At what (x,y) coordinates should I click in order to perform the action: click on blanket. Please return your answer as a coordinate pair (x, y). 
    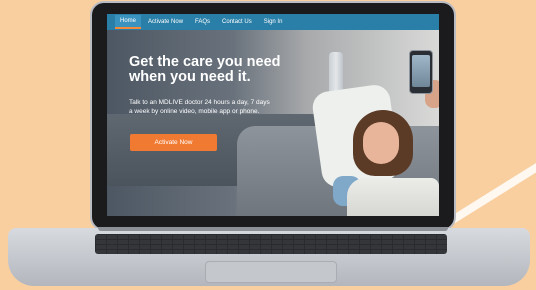
    Looking at the image, I should click on (393, 197).